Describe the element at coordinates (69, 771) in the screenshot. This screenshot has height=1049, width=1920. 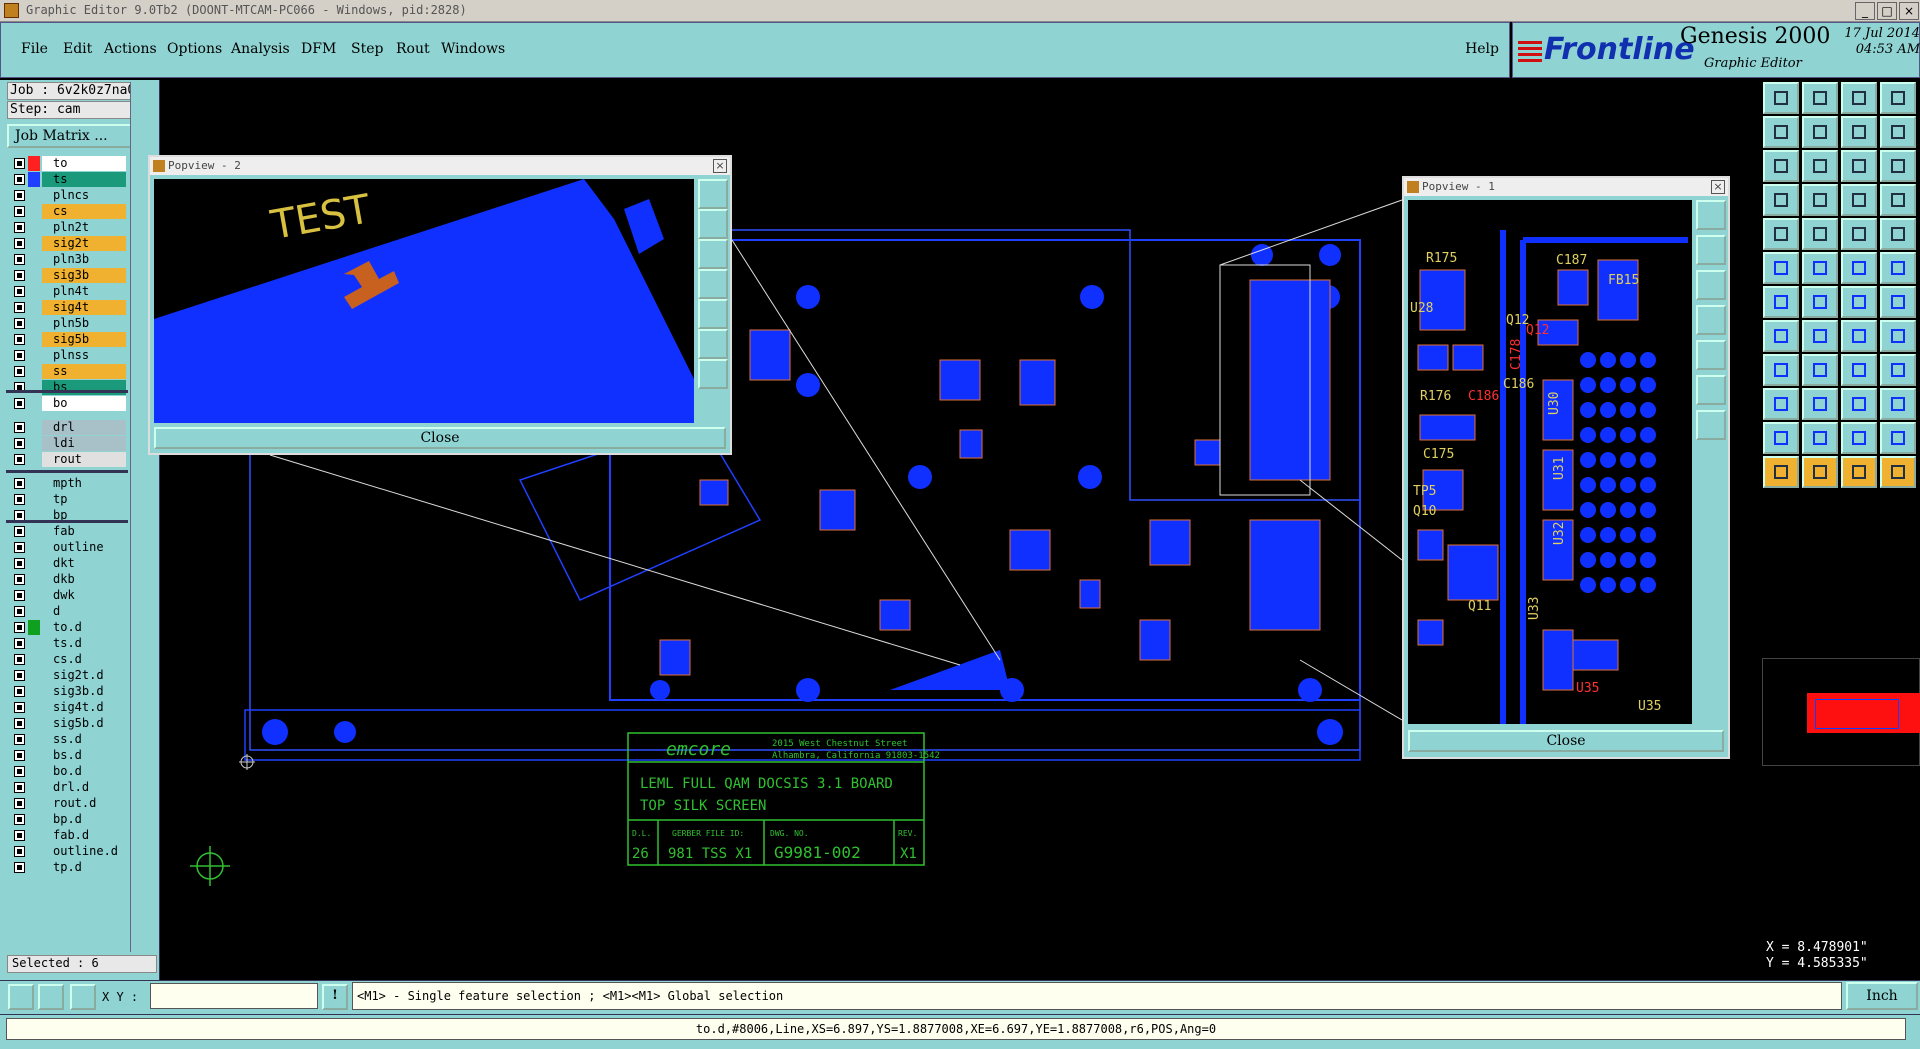
I see `layer-row: bo.d` at that location.